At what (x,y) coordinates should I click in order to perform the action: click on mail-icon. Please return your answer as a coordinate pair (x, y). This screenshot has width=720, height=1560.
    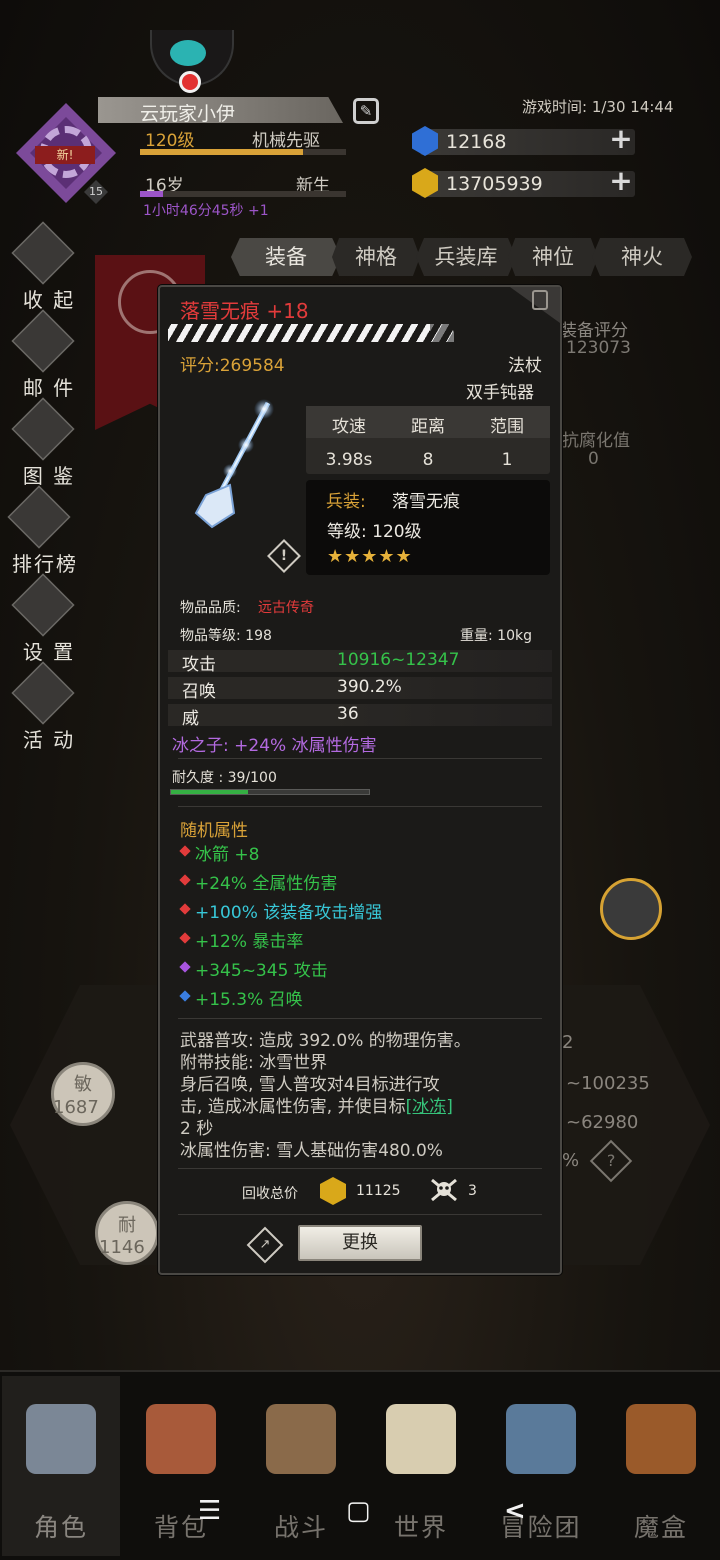
    Looking at the image, I should click on (43, 341).